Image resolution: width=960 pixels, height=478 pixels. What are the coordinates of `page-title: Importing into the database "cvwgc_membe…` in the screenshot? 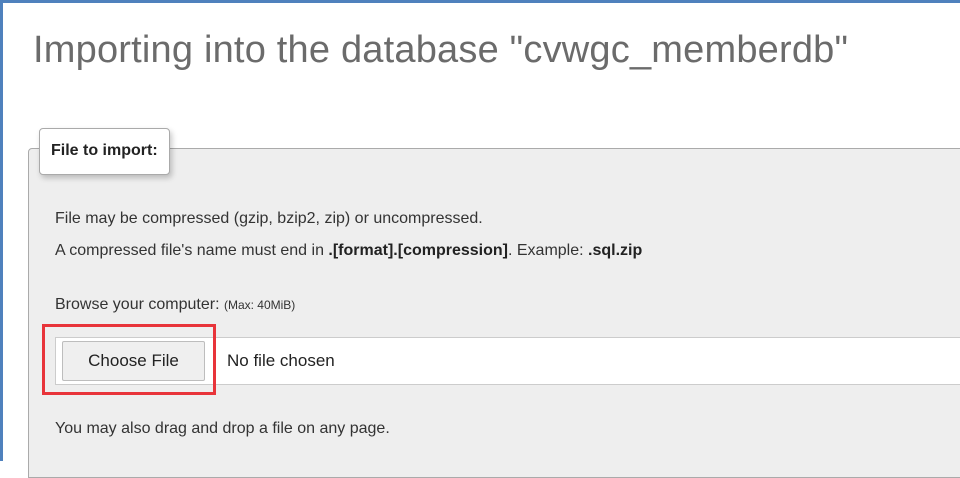 It's located at (441, 50).